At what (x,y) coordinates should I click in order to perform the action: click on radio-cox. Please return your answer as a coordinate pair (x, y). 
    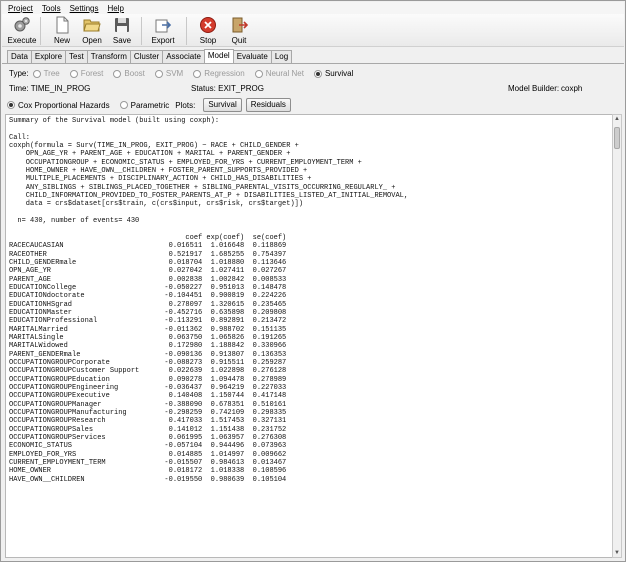
    Looking at the image, I should click on (11, 105).